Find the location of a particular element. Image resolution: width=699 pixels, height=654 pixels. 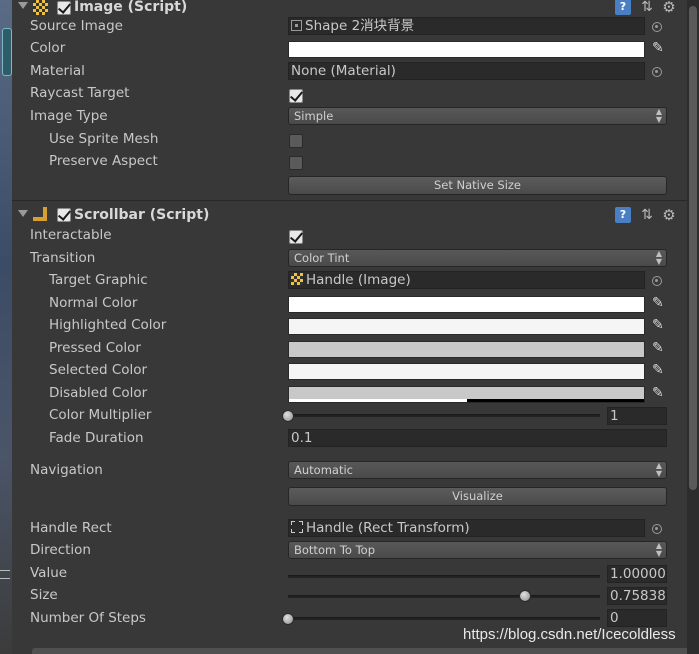

image-type-value: Simple is located at coordinates (314, 116).